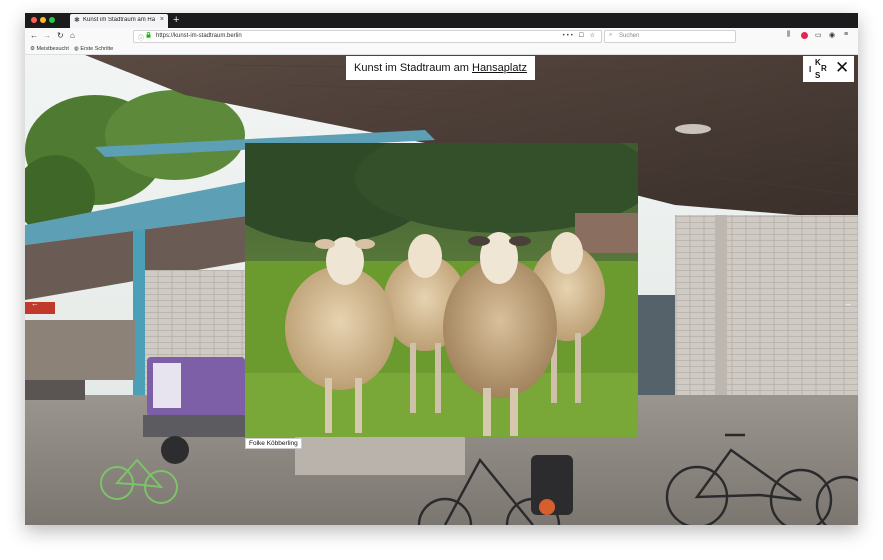 The image size is (883, 560). Describe the element at coordinates (97, 49) in the screenshot. I see `bookmark-label: Erste Schritte` at that location.